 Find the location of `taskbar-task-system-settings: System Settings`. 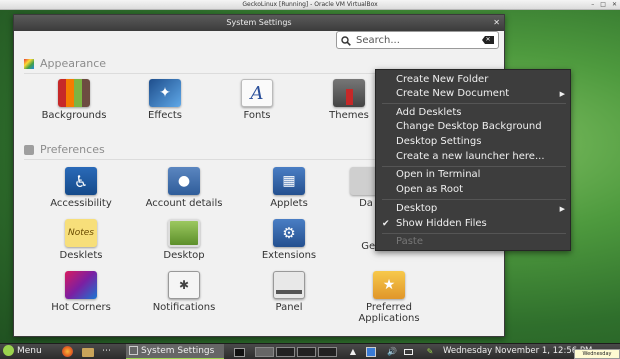

taskbar-task-system-settings: System Settings is located at coordinates (175, 351).